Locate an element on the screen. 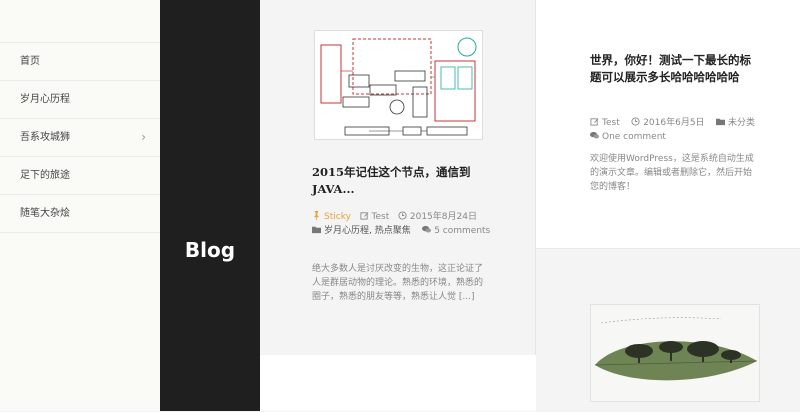 This screenshot has height=412, width=800. post-card is located at coordinates (668, 330).